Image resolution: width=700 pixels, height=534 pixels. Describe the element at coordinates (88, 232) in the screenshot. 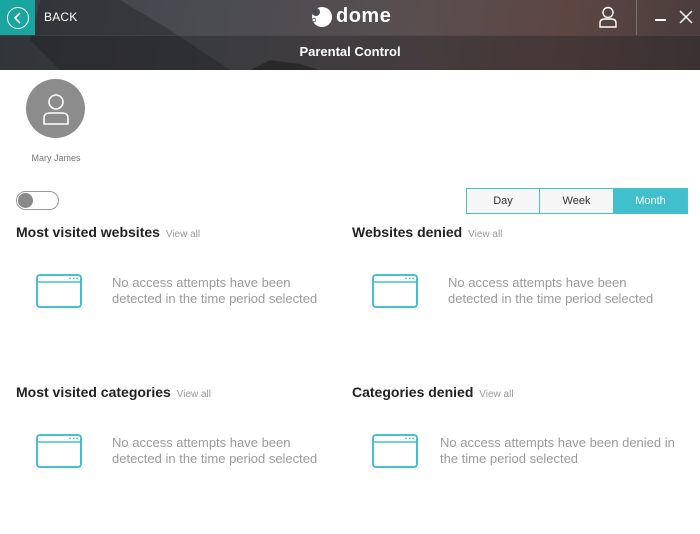

I see `section-title-text: Most visited websites` at that location.